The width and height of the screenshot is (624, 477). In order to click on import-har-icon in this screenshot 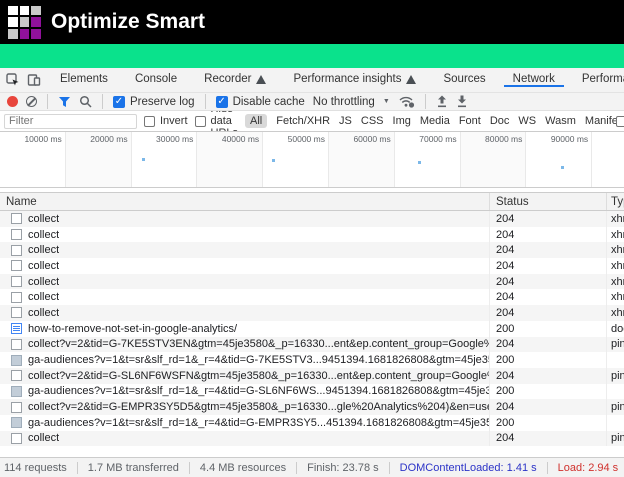, I will do `click(442, 101)`.